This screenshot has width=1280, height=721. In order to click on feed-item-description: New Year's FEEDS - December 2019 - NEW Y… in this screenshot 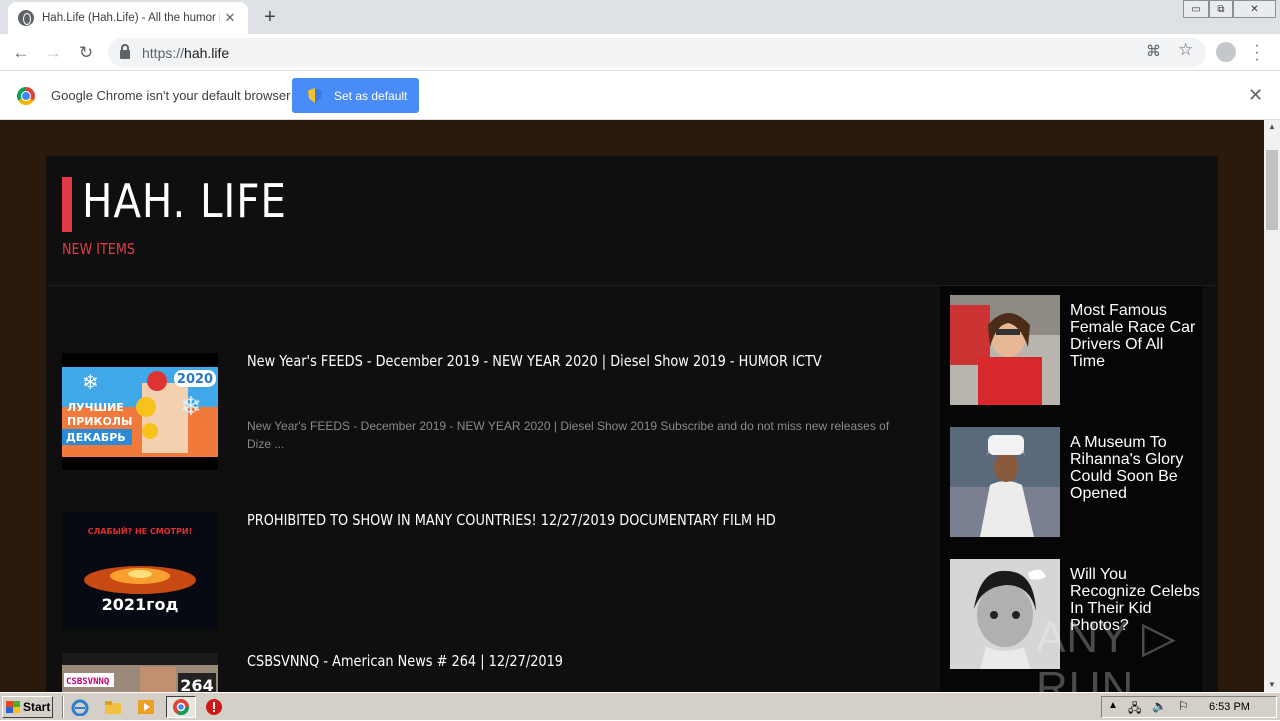, I will do `click(568, 435)`.